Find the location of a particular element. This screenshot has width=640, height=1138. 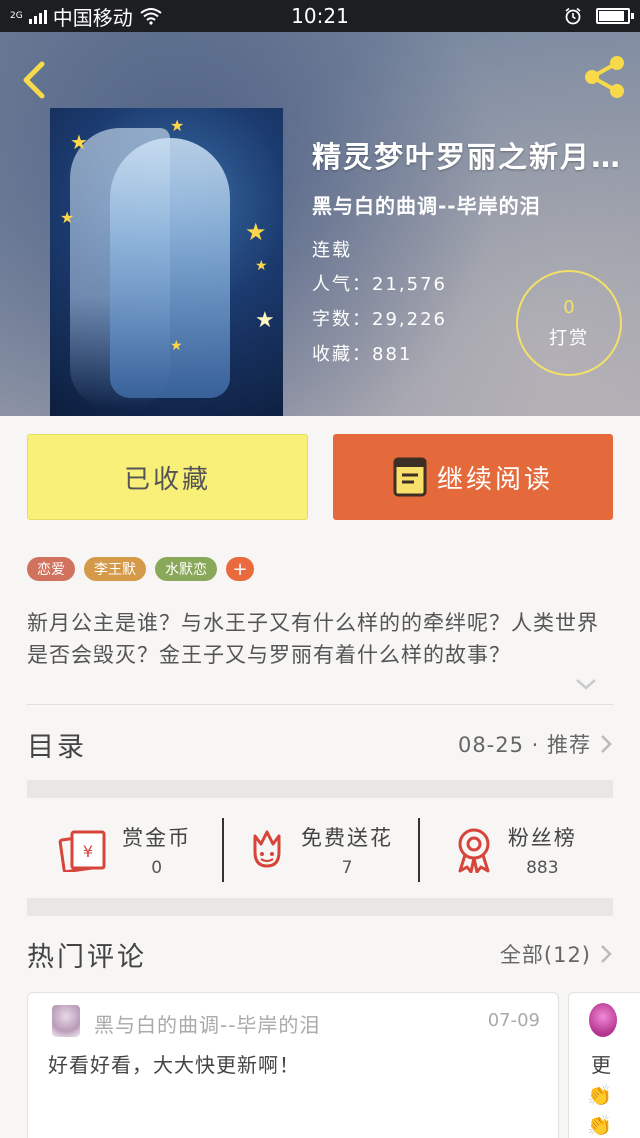

share-icon is located at coordinates (605, 77).